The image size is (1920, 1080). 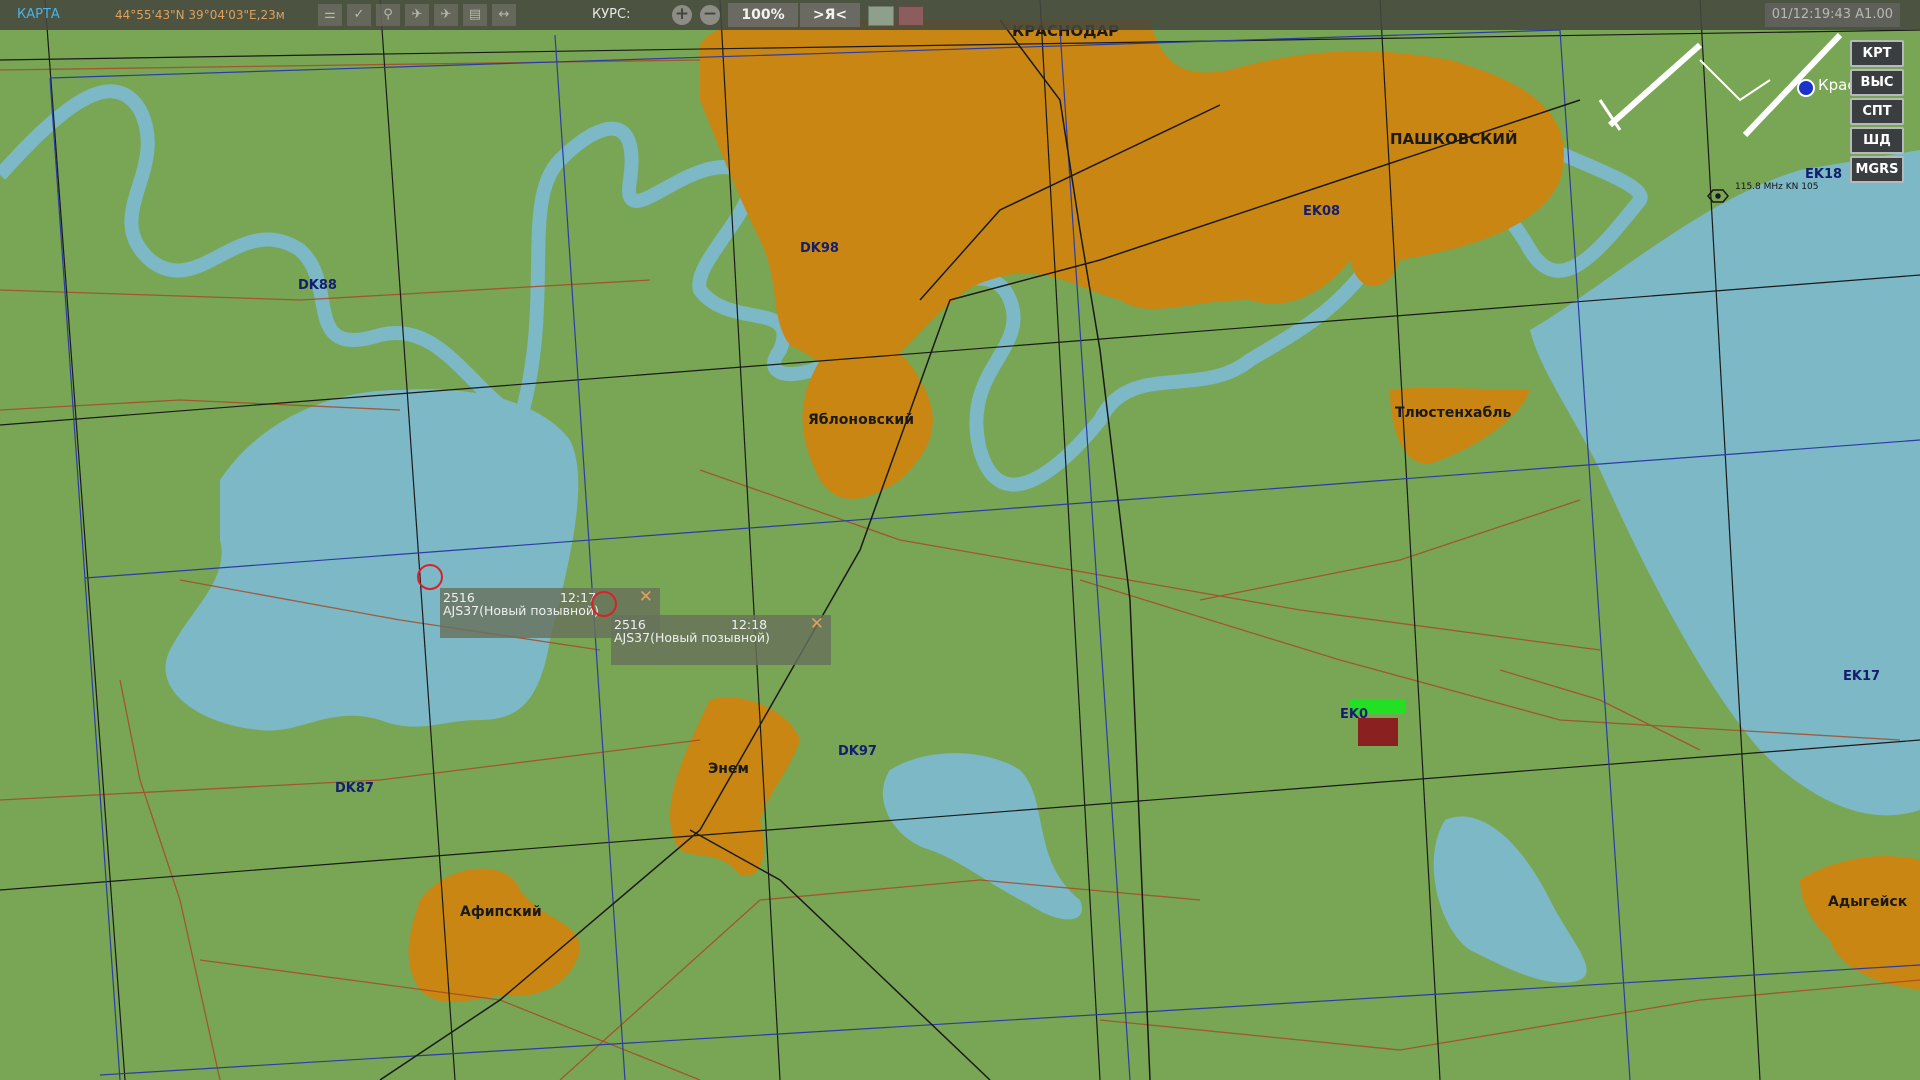 I want to click on mission-time: 01/12:19:43 A1.00, so click(x=1832, y=15).